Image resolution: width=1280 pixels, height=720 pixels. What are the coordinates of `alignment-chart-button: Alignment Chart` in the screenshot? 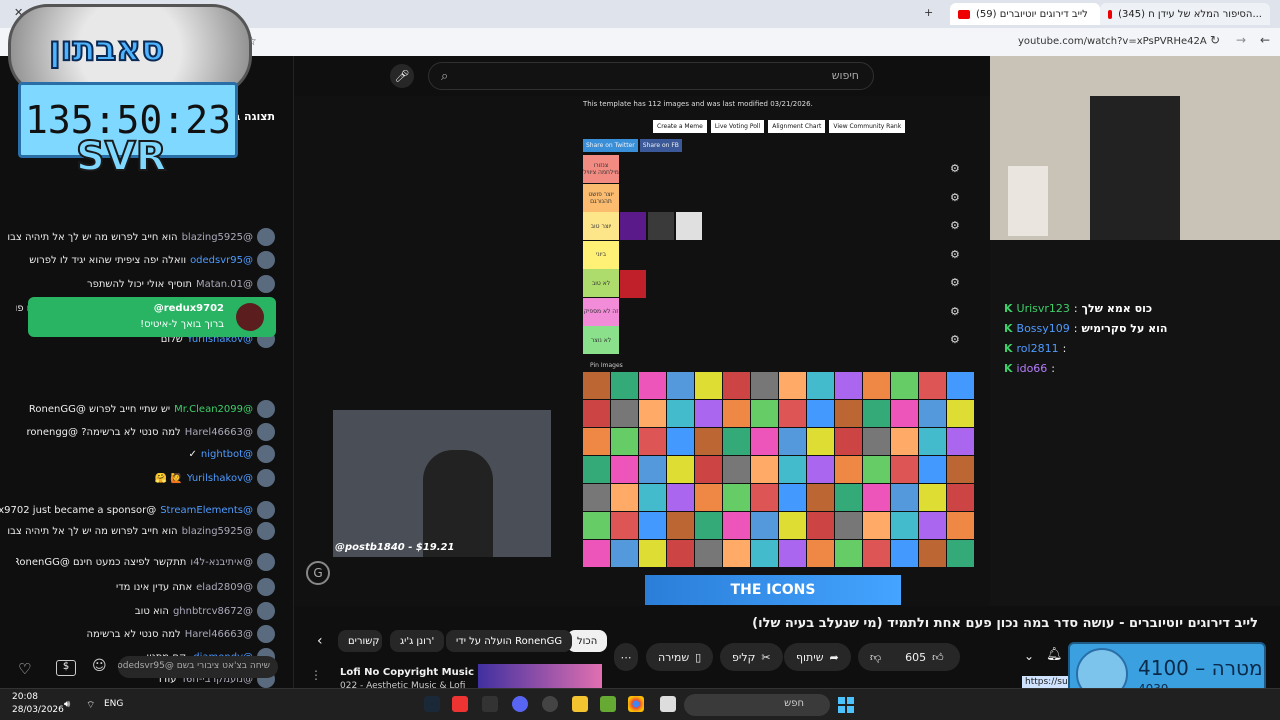 It's located at (797, 126).